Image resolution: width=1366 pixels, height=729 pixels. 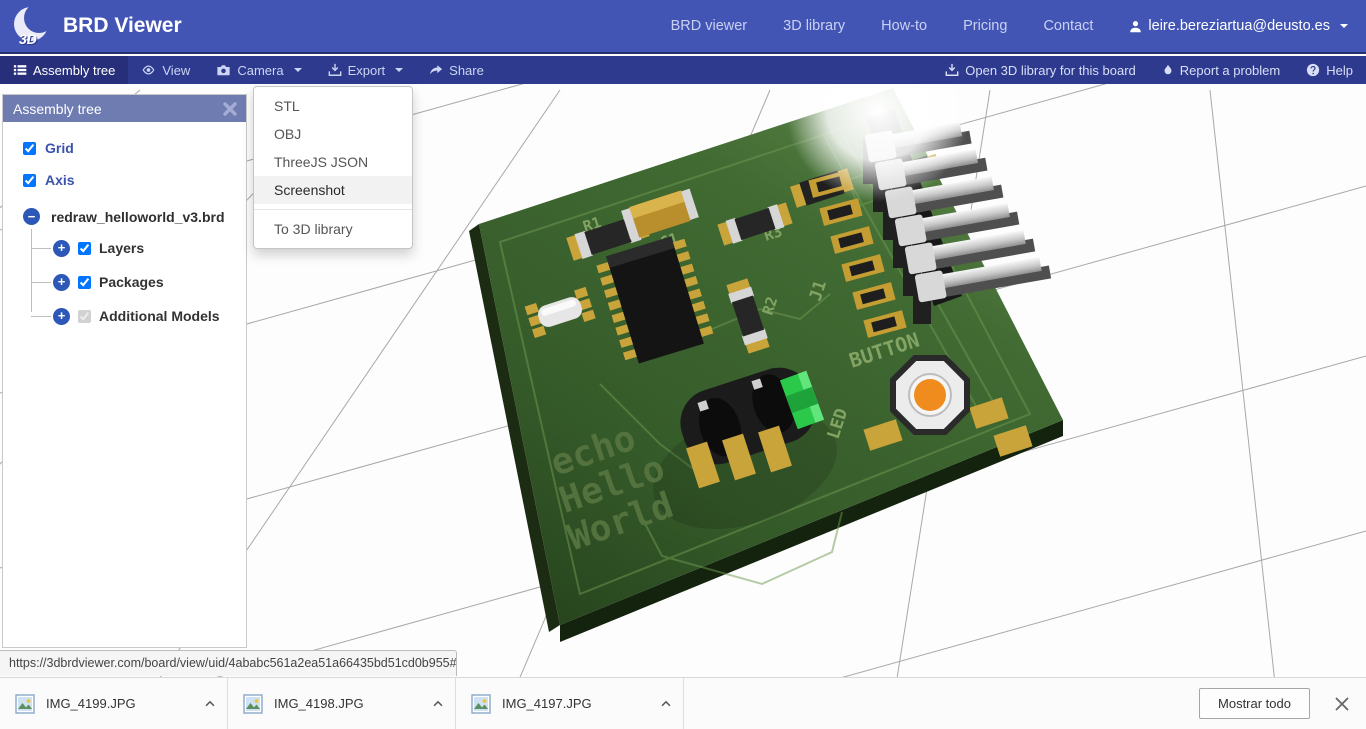 What do you see at coordinates (1230, 70) in the screenshot?
I see `report-problem-label: Report a problem` at bounding box center [1230, 70].